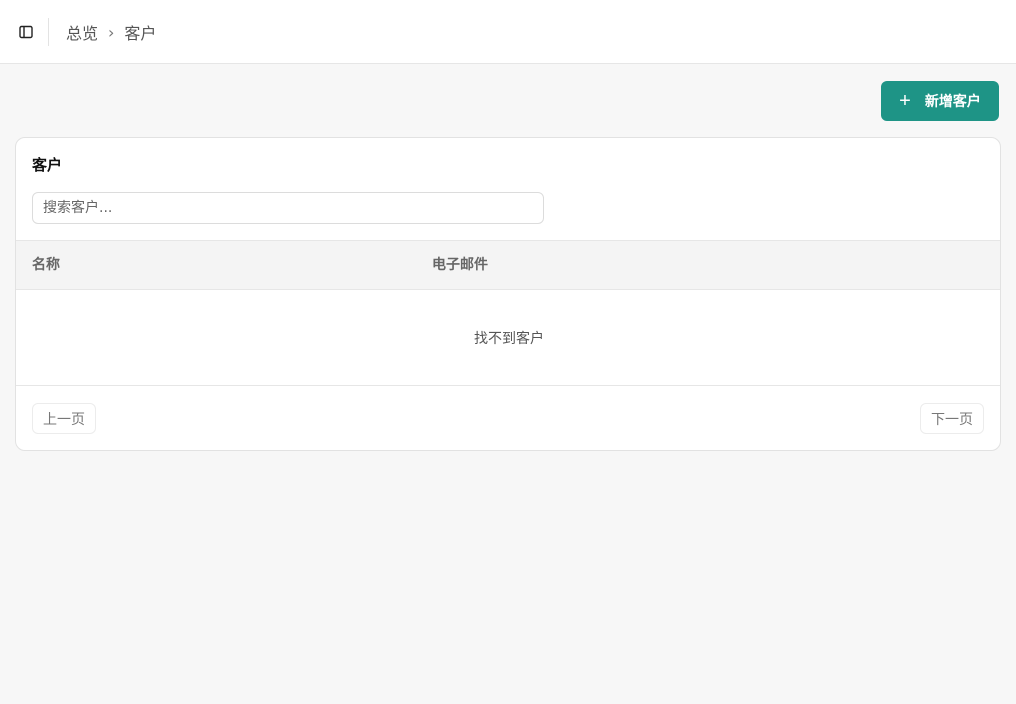  I want to click on breadcrumb: 总览 › 客户, so click(111, 32).